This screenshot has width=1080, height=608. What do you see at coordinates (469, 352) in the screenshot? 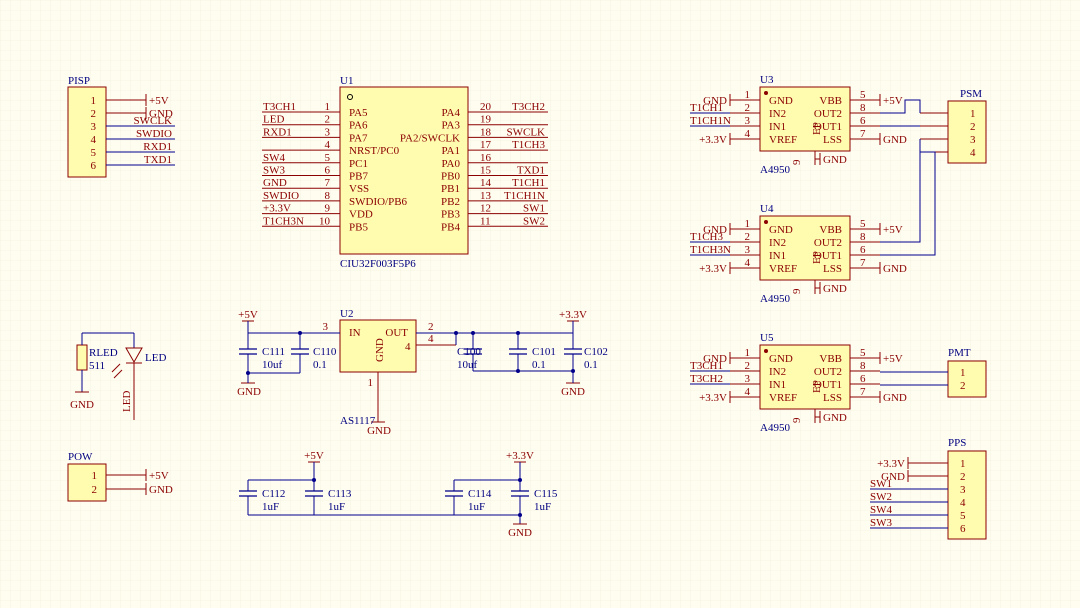
I see `capacitor-ref: C100` at bounding box center [469, 352].